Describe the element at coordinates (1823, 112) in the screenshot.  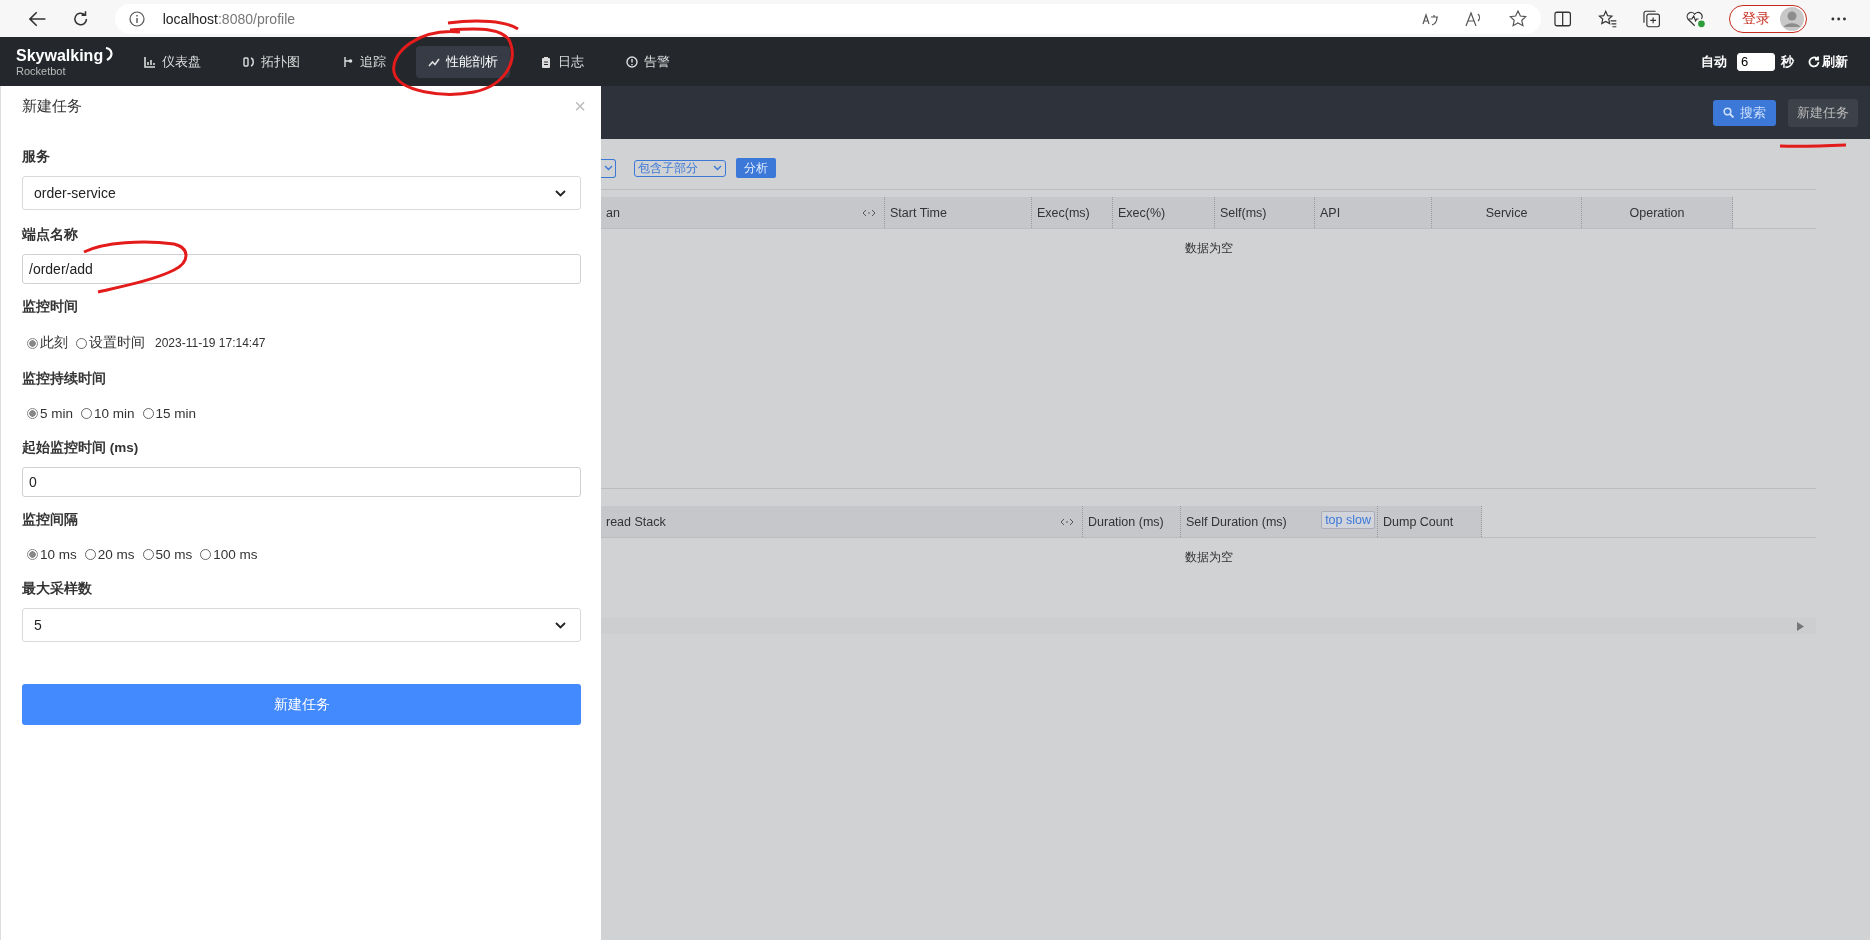
I see `new-task-button: 新建任务` at that location.